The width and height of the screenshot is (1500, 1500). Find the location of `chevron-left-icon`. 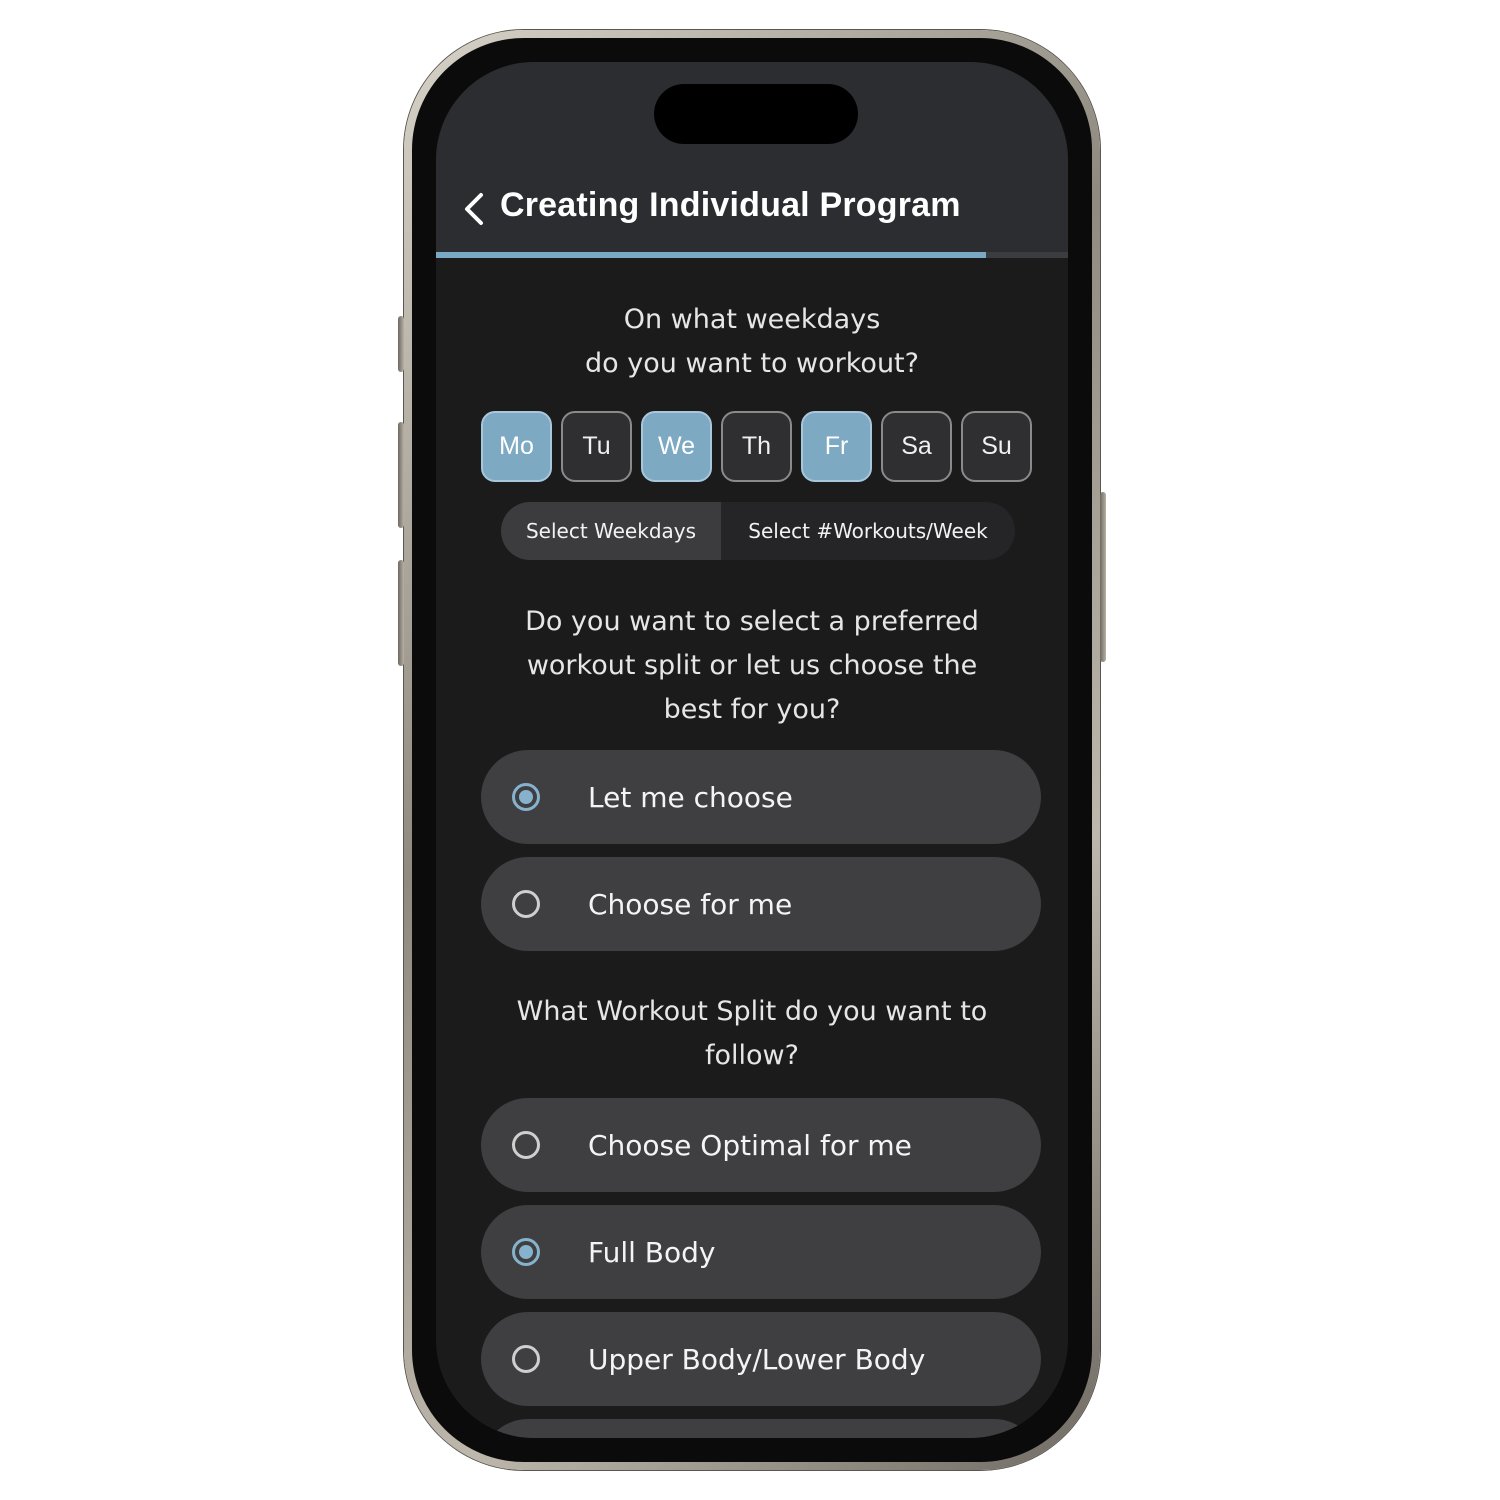

chevron-left-icon is located at coordinates (474, 209).